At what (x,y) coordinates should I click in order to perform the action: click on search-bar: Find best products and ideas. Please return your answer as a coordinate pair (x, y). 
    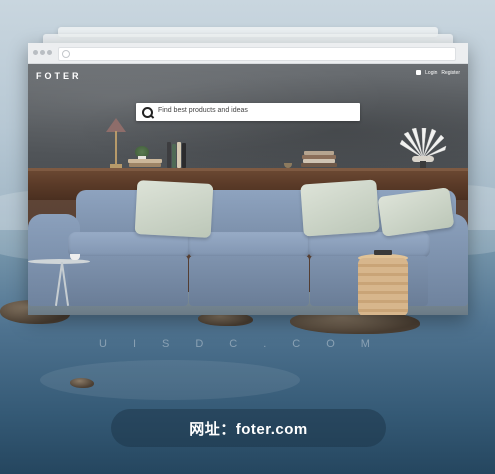
    Looking at the image, I should click on (248, 112).